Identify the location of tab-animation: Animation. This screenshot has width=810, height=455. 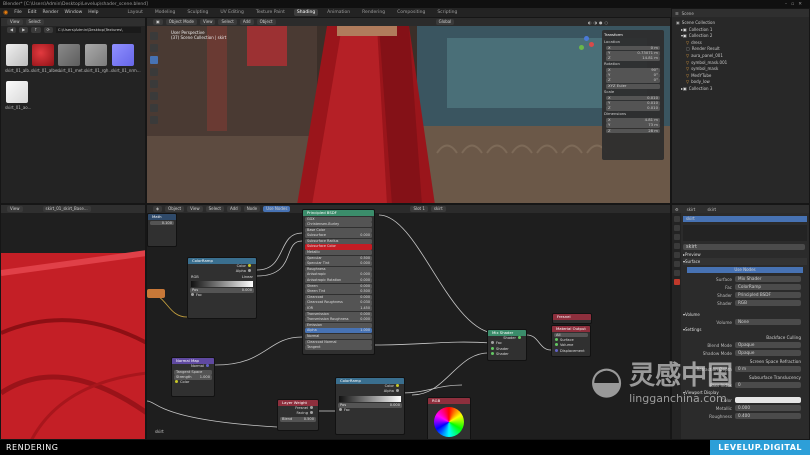
(338, 12).